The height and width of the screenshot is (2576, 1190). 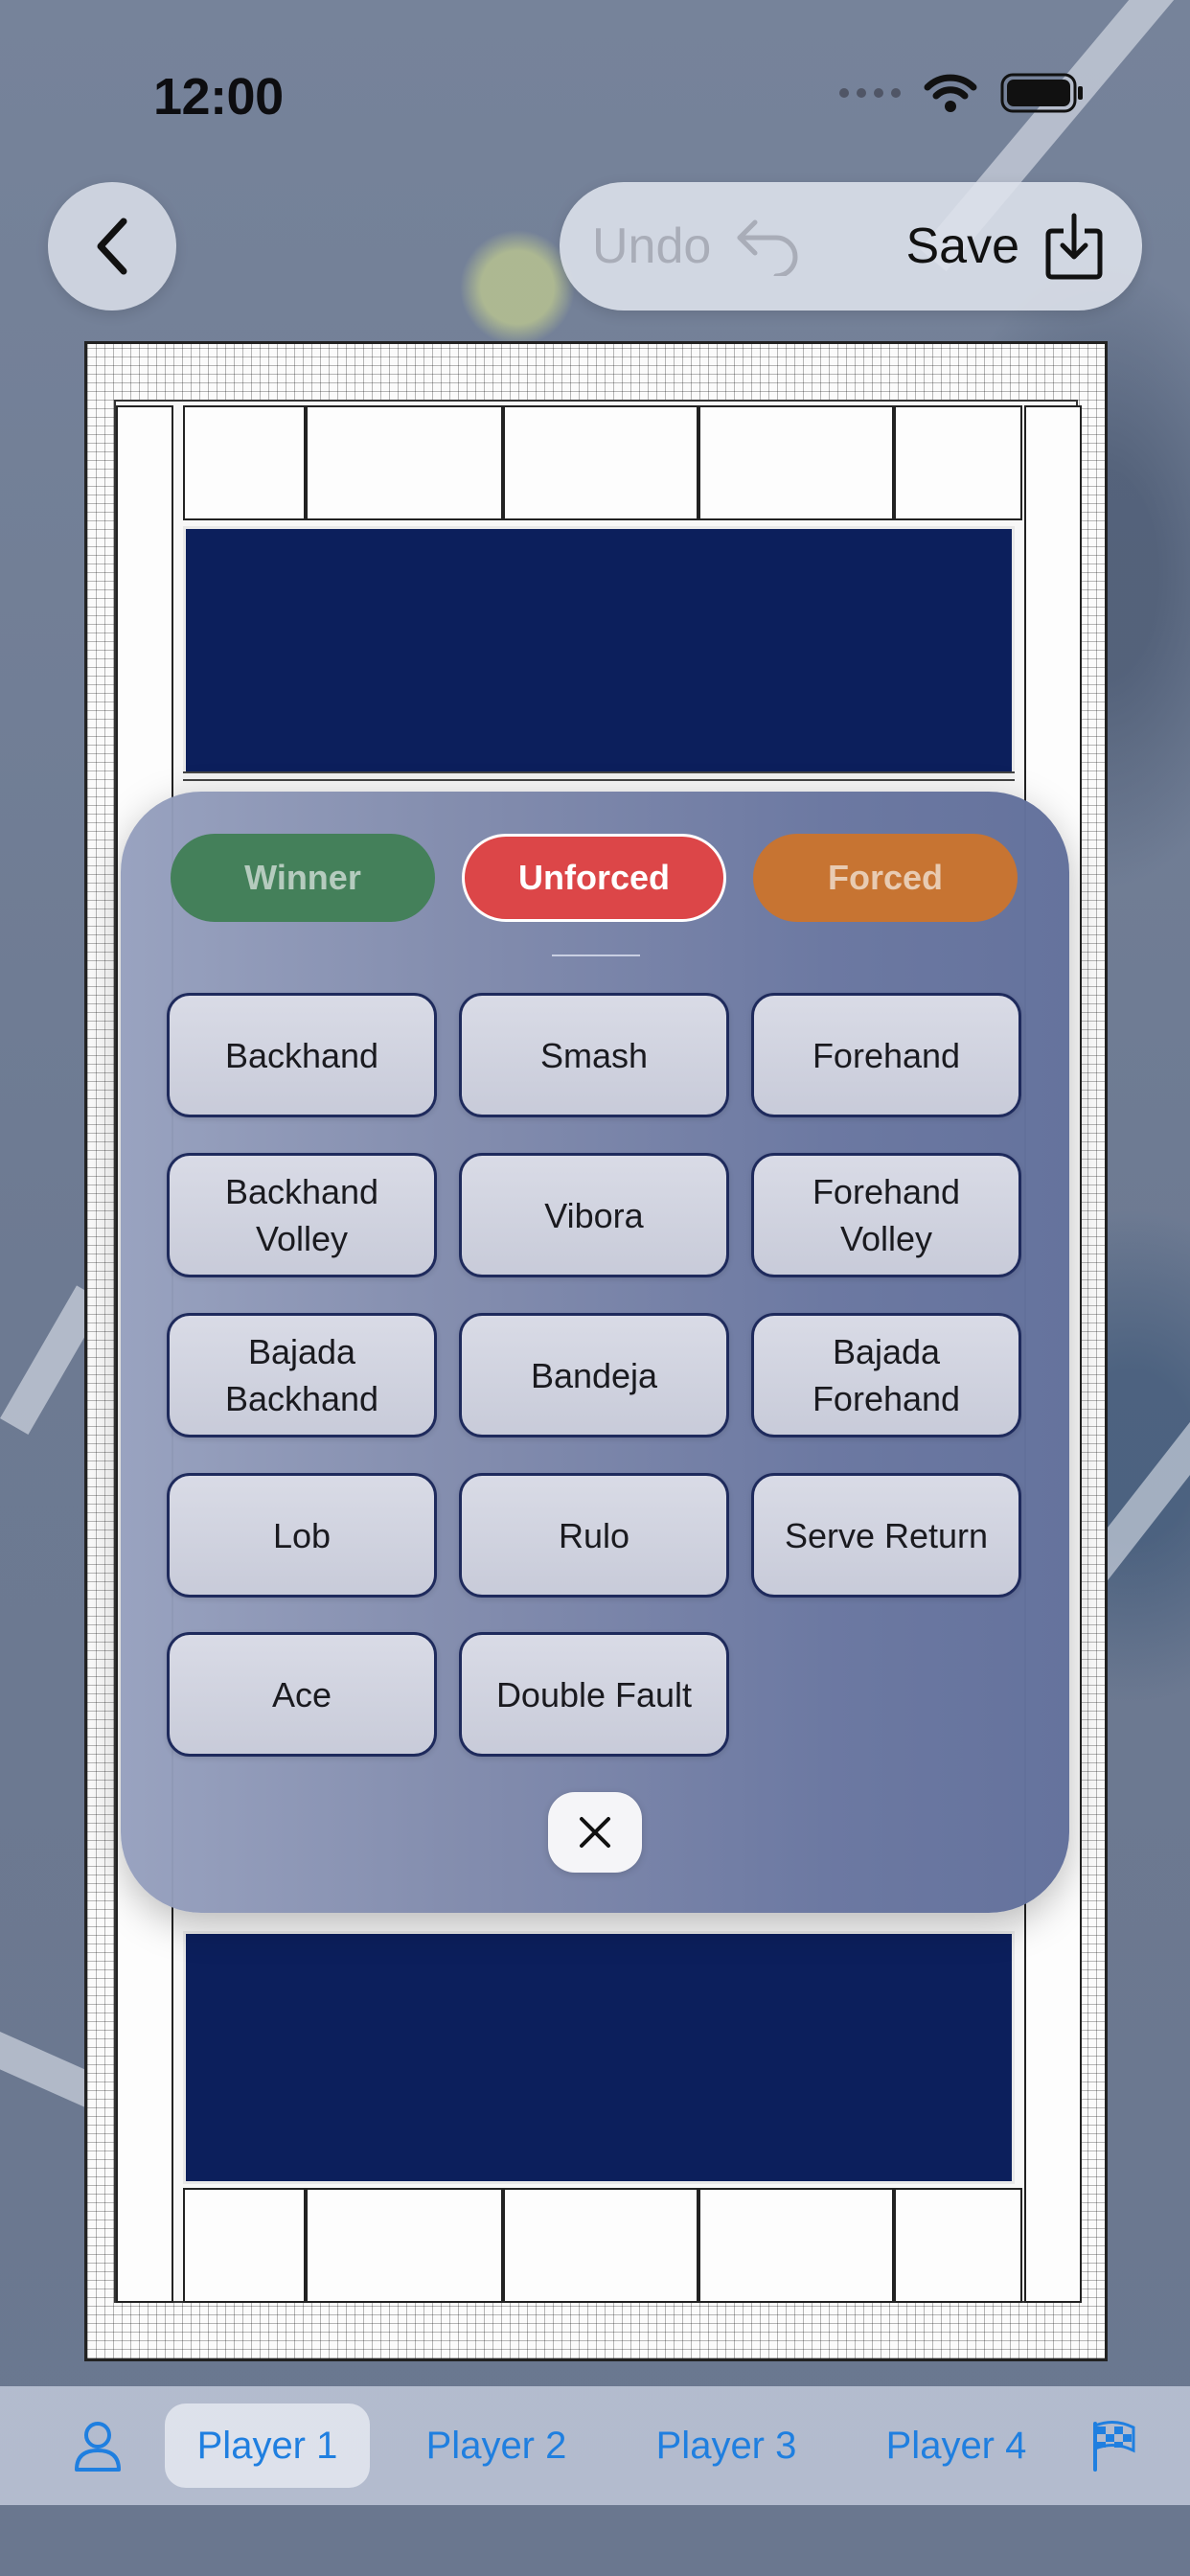 I want to click on close-icon, so click(x=595, y=1832).